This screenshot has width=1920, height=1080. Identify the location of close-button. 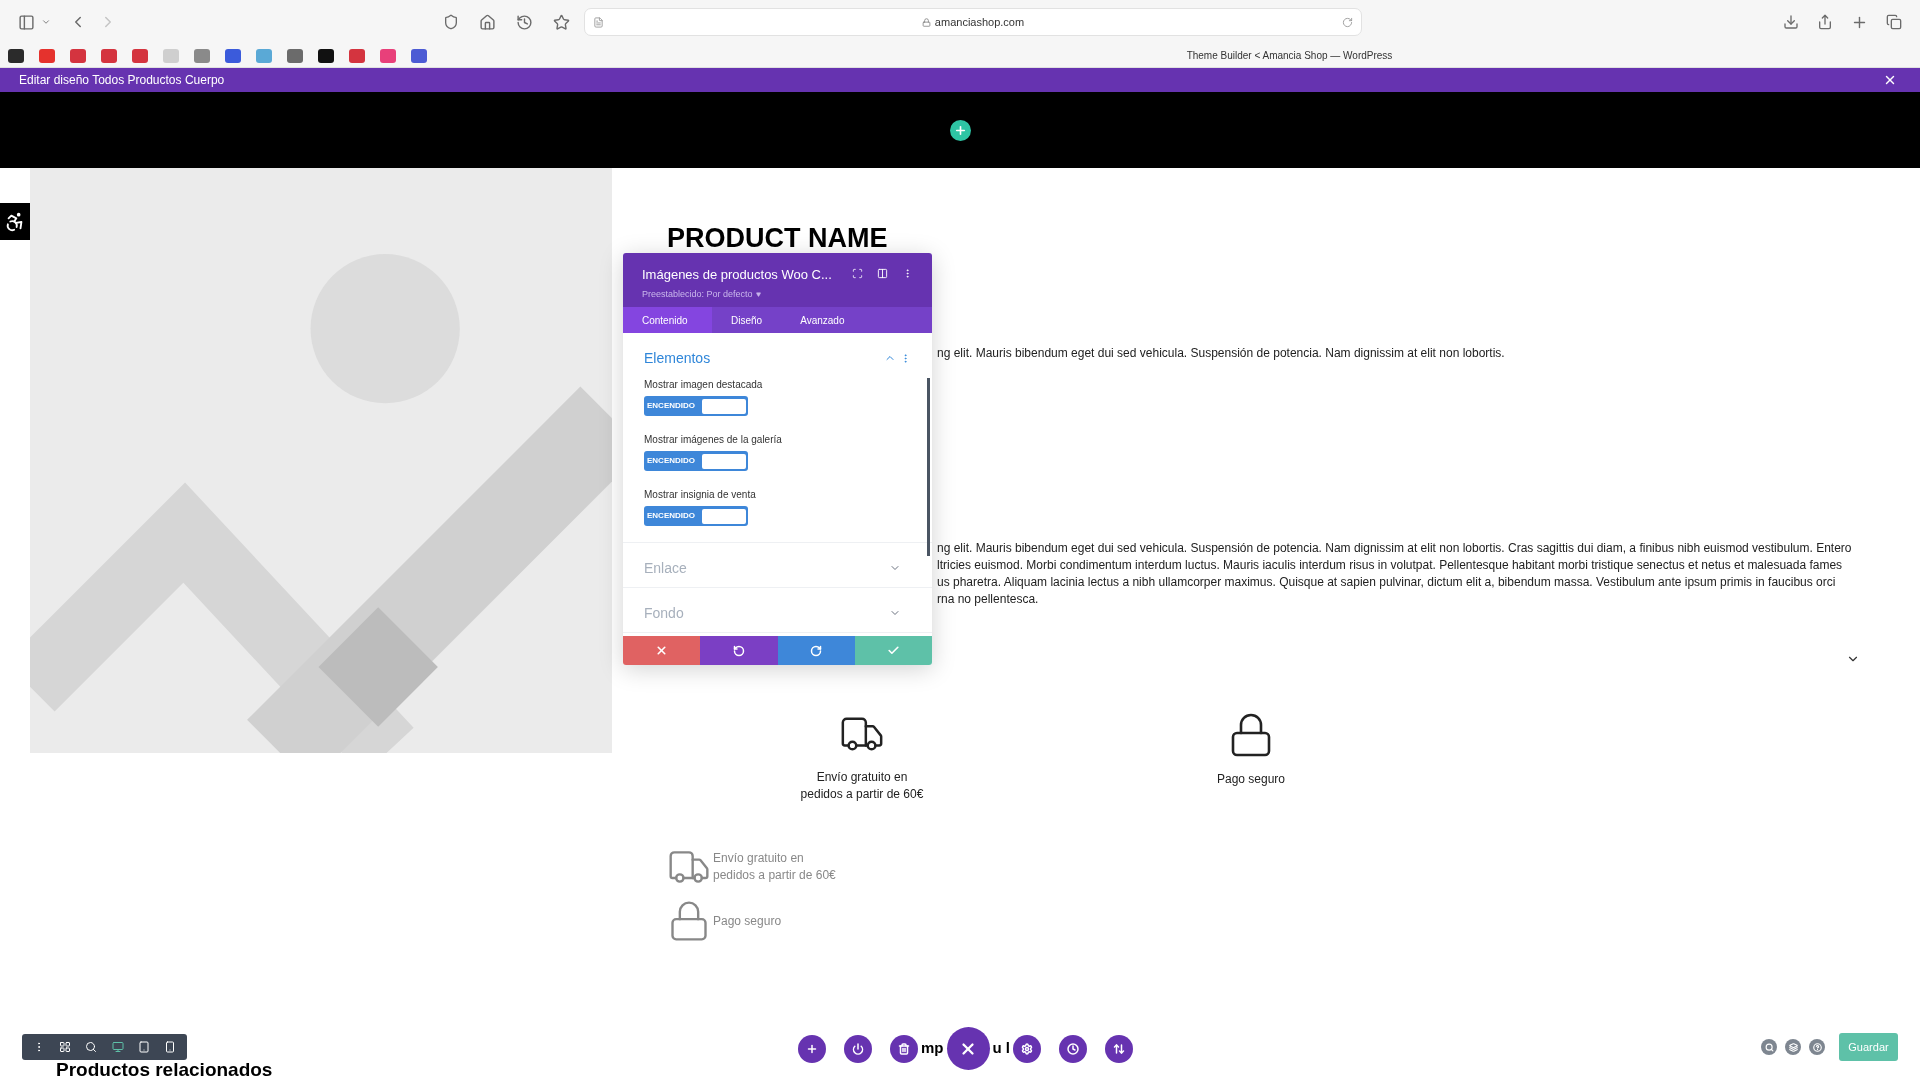
(968, 1048).